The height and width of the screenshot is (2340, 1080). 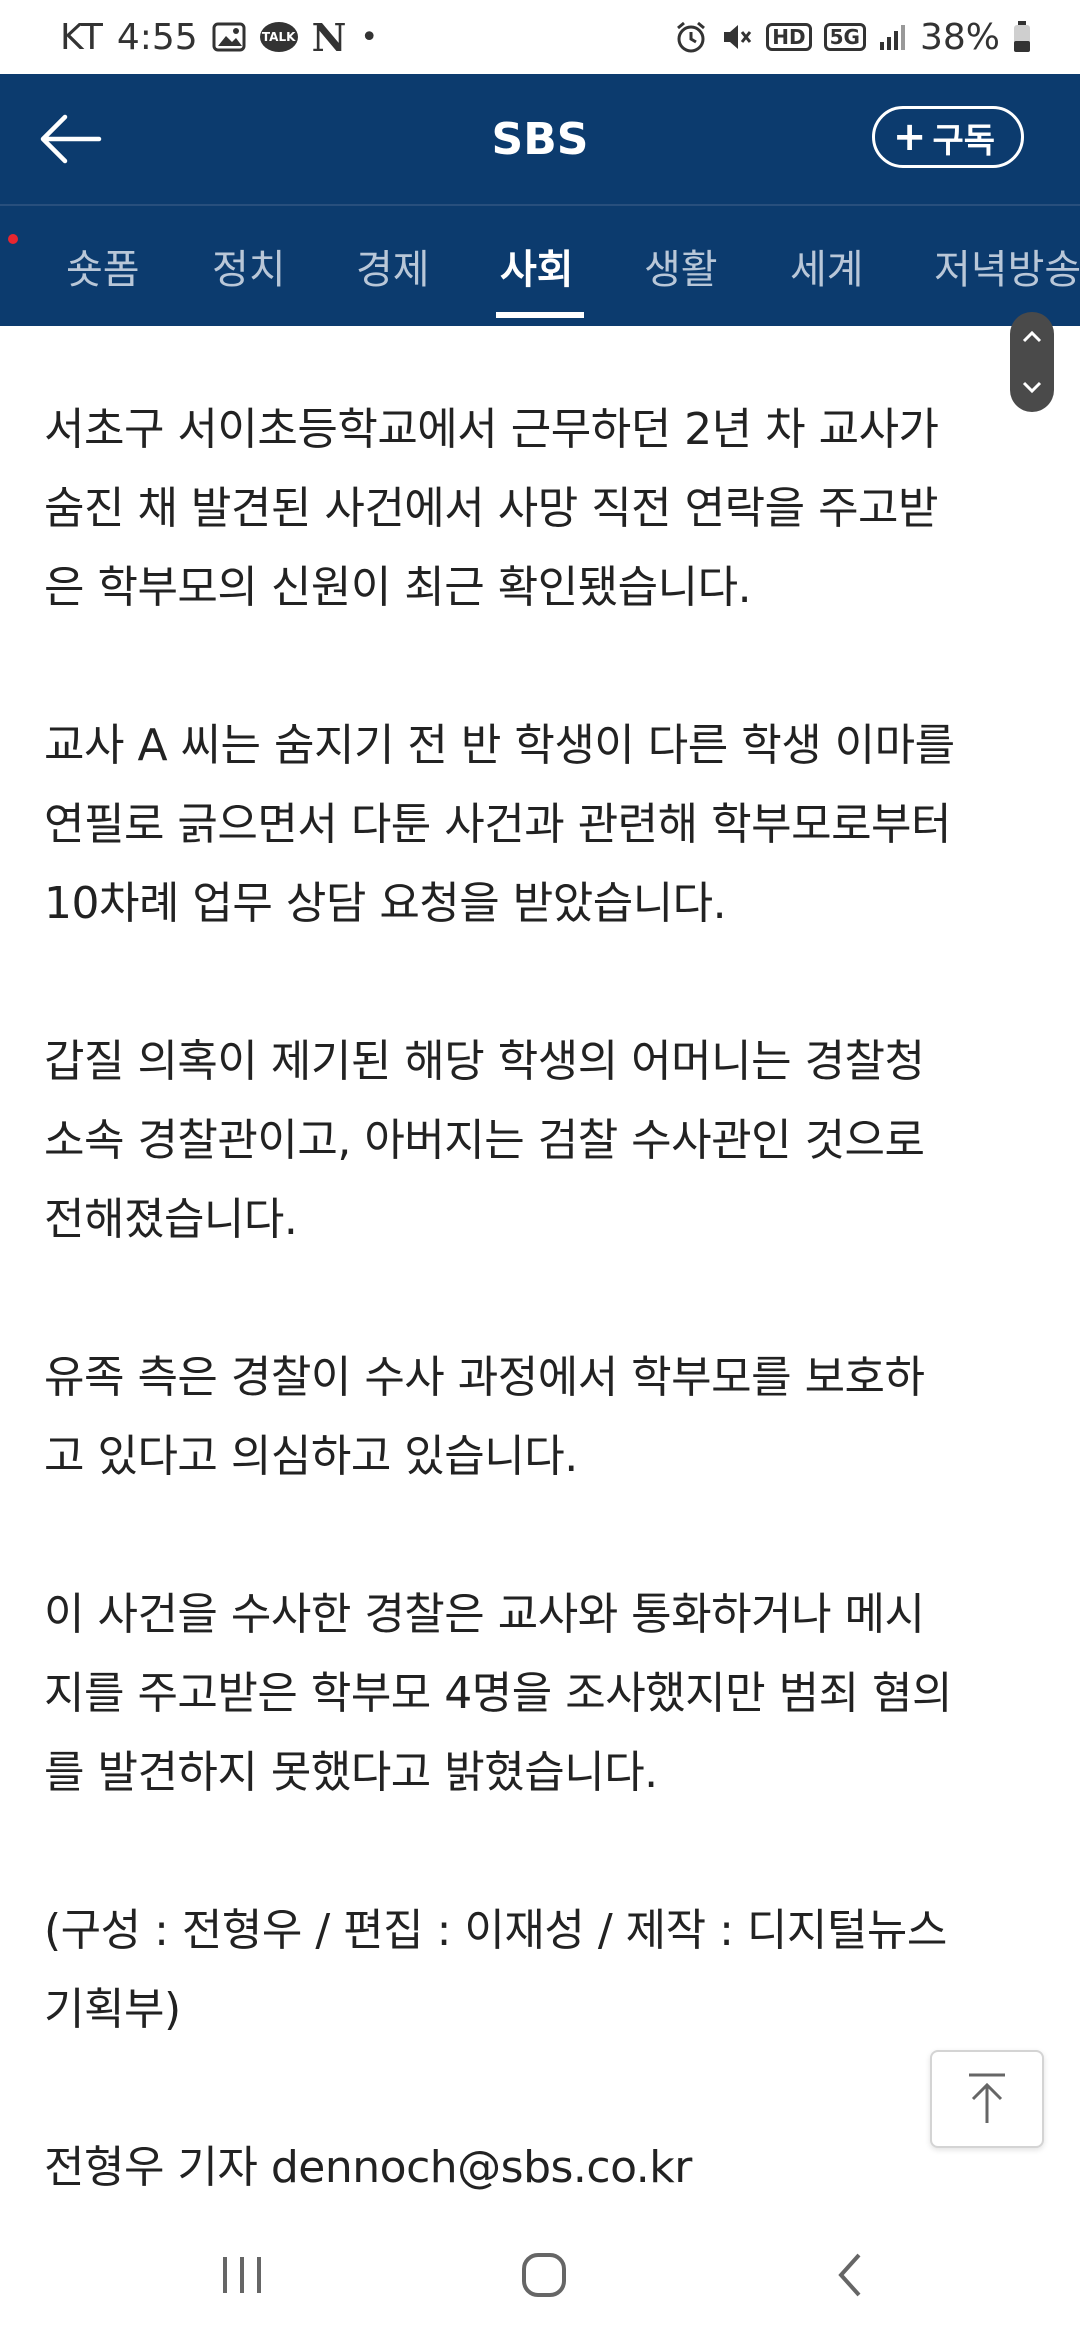 I want to click on naver-icon: N, so click(x=329, y=37).